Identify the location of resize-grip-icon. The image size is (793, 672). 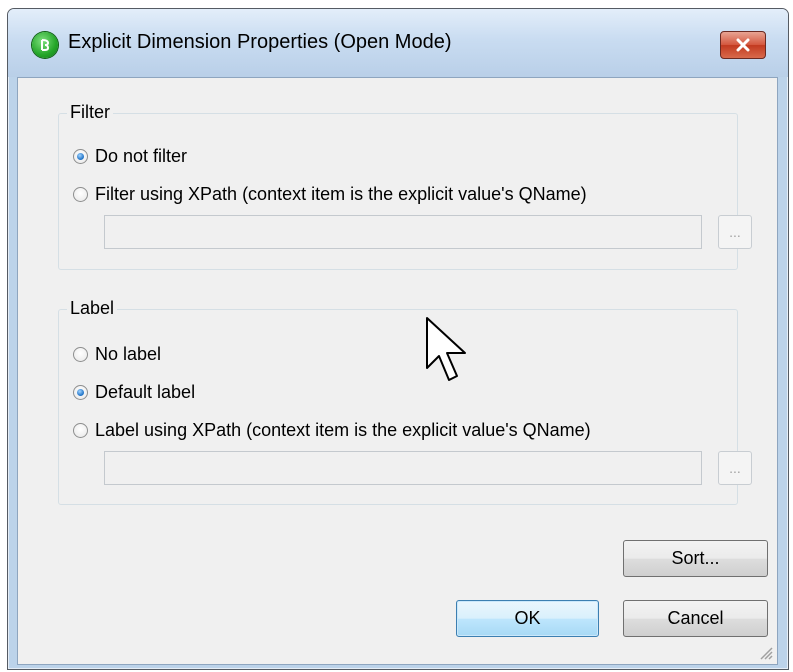
(765, 652).